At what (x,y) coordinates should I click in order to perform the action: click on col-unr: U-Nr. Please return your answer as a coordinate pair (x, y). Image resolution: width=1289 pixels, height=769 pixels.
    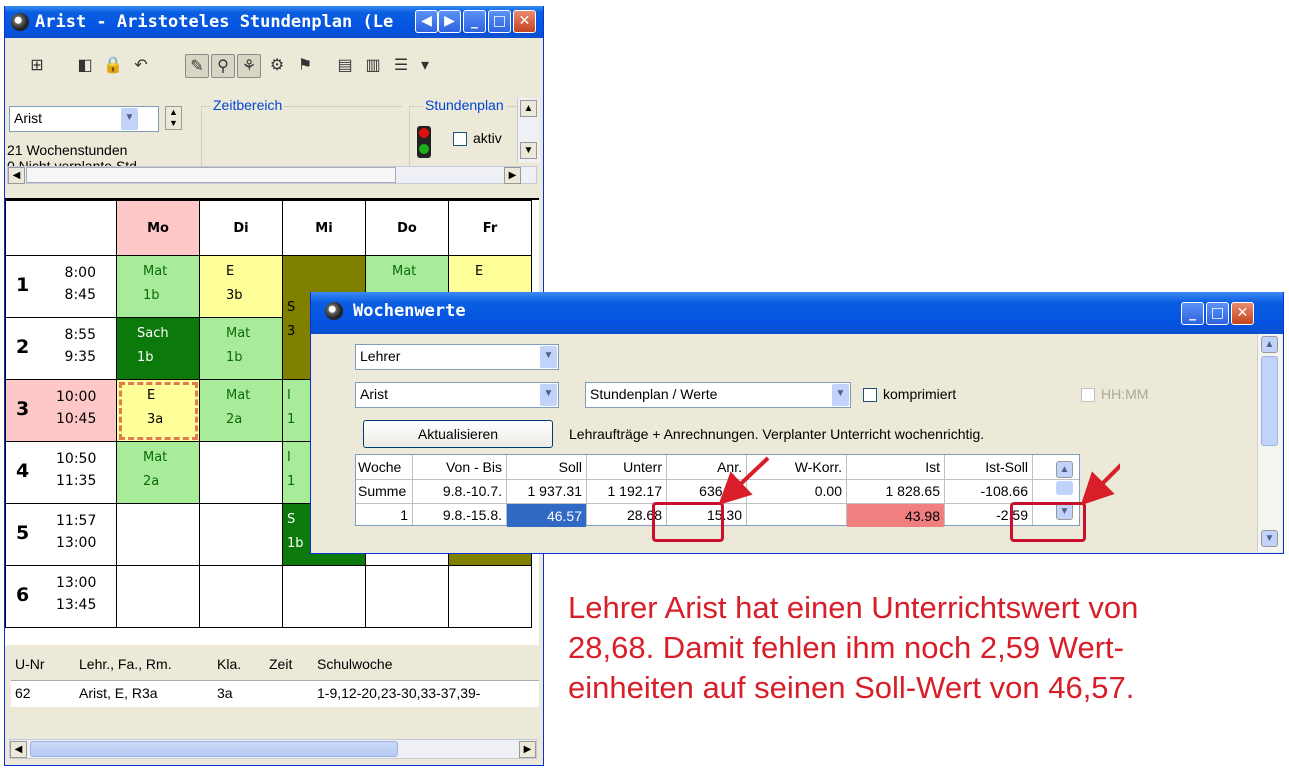
    Looking at the image, I should click on (30, 664).